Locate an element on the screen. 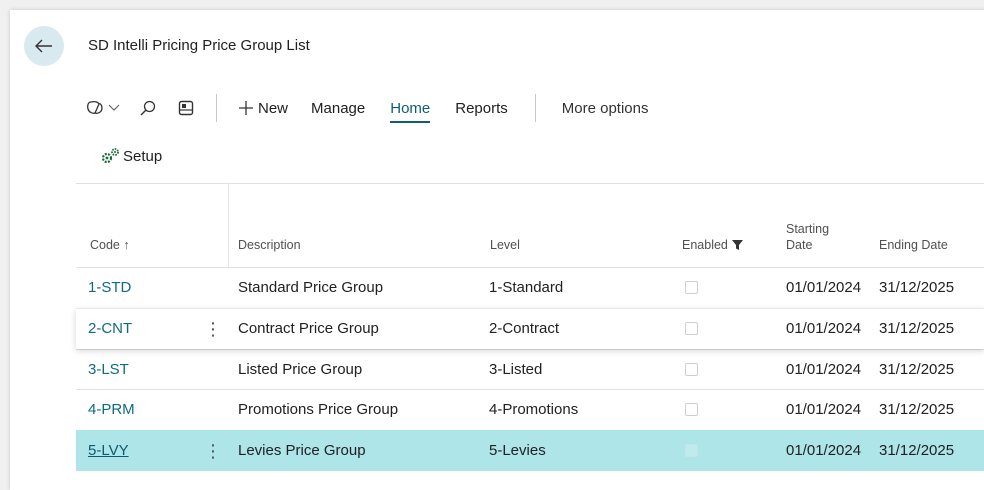 This screenshot has width=984, height=490. row-description: Contract Price Group is located at coordinates (308, 328).